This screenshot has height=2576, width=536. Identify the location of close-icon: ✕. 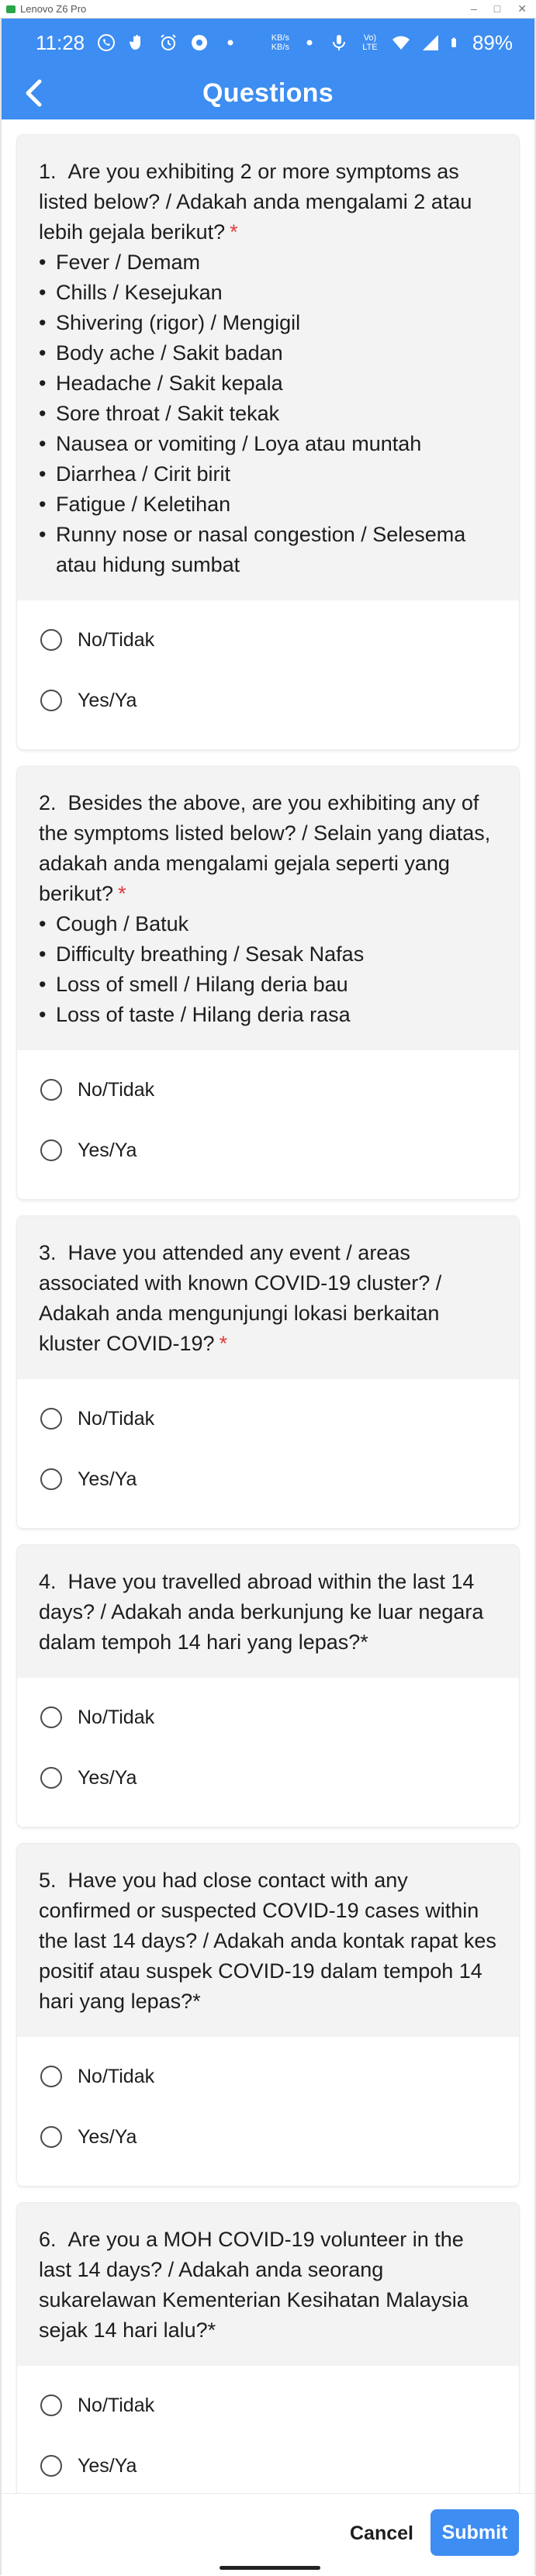
(522, 9).